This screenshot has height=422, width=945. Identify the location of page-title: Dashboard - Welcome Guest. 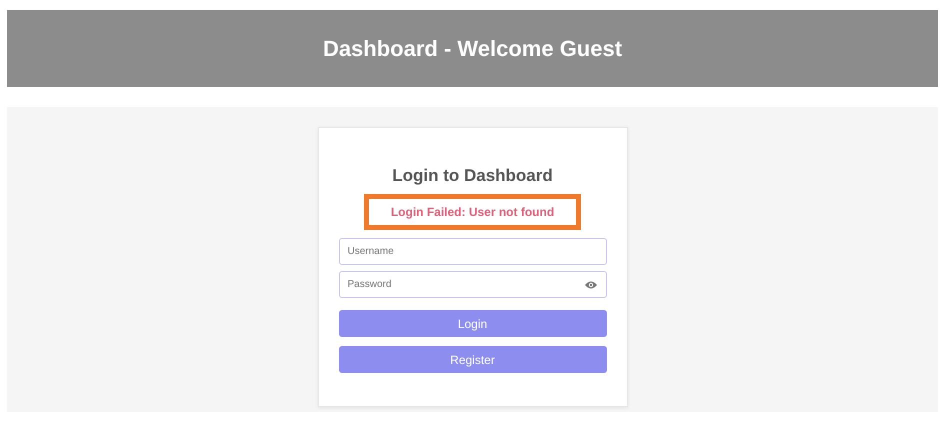
(472, 49).